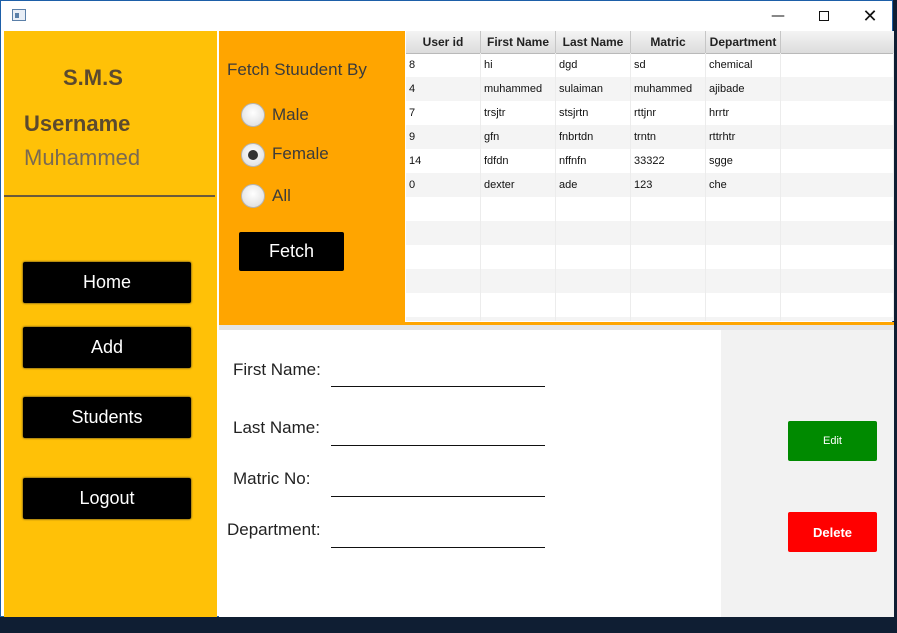  What do you see at coordinates (443, 113) in the screenshot?
I see `table-cell: 7` at bounding box center [443, 113].